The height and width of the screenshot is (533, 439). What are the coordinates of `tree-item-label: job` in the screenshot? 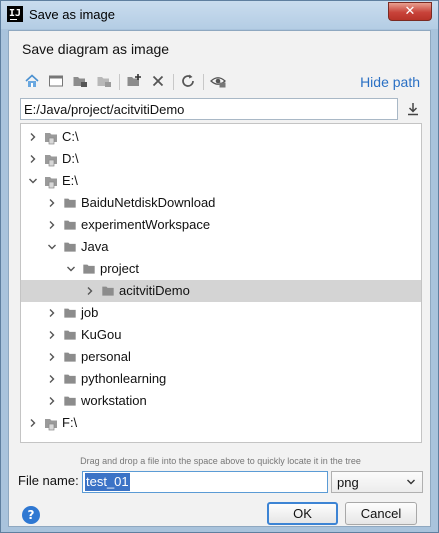 It's located at (90, 312).